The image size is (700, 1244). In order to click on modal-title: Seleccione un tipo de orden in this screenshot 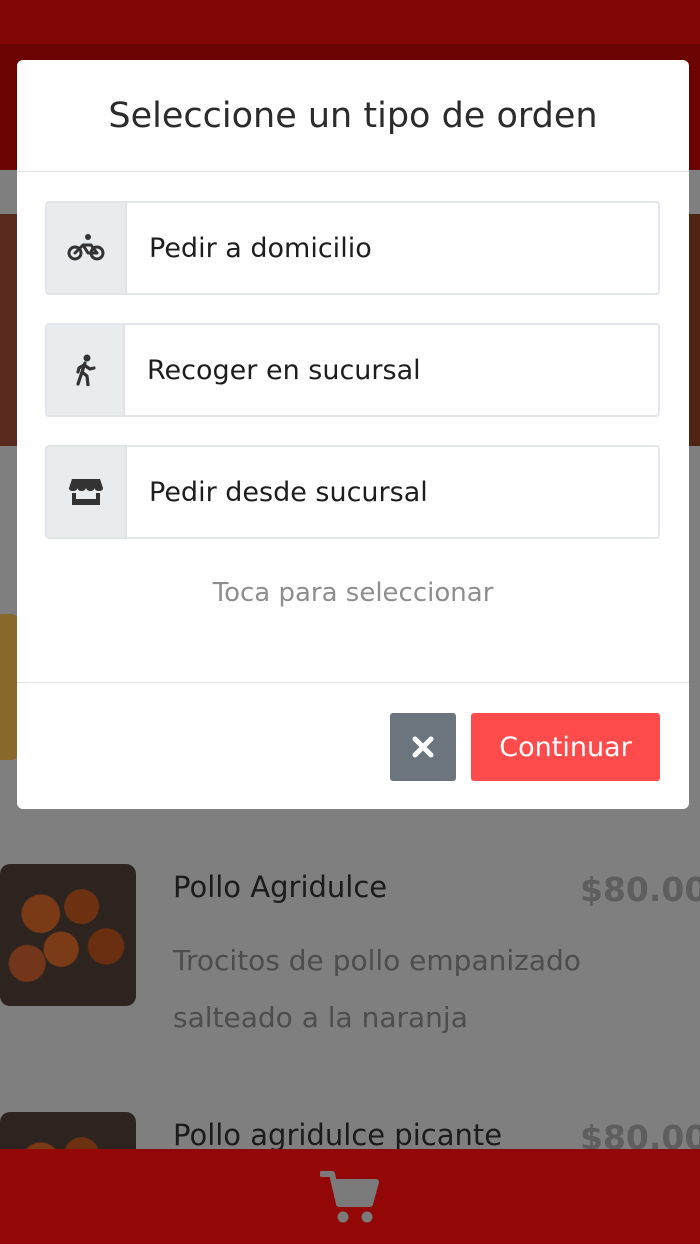, I will do `click(353, 115)`.